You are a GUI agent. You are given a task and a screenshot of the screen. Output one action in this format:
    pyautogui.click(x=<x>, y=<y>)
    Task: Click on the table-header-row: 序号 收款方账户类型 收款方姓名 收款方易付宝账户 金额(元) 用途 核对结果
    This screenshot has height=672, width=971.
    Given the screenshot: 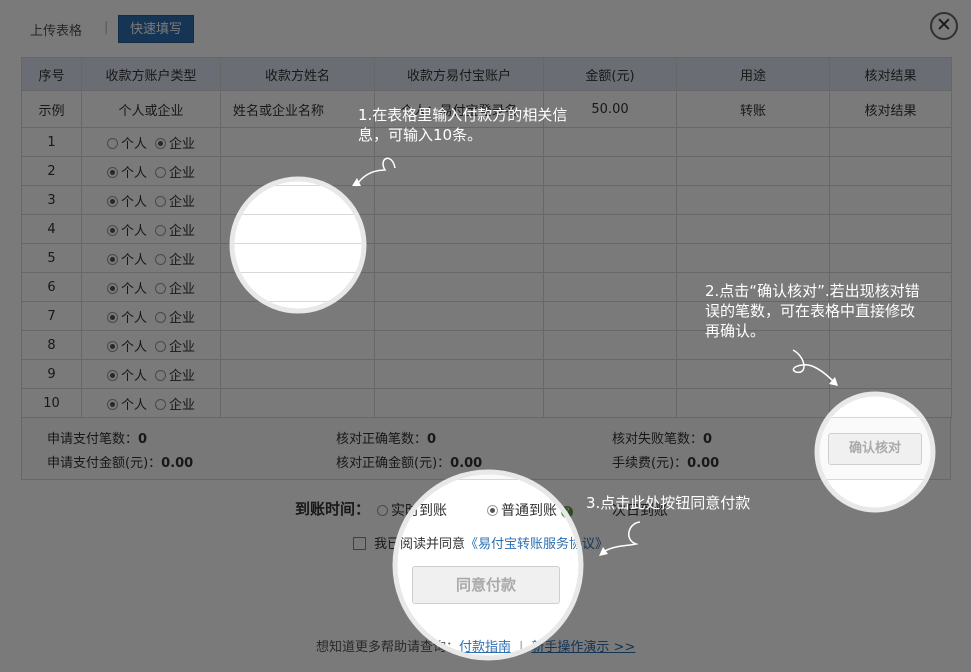 What is the action you would take?
    pyautogui.click(x=486, y=74)
    